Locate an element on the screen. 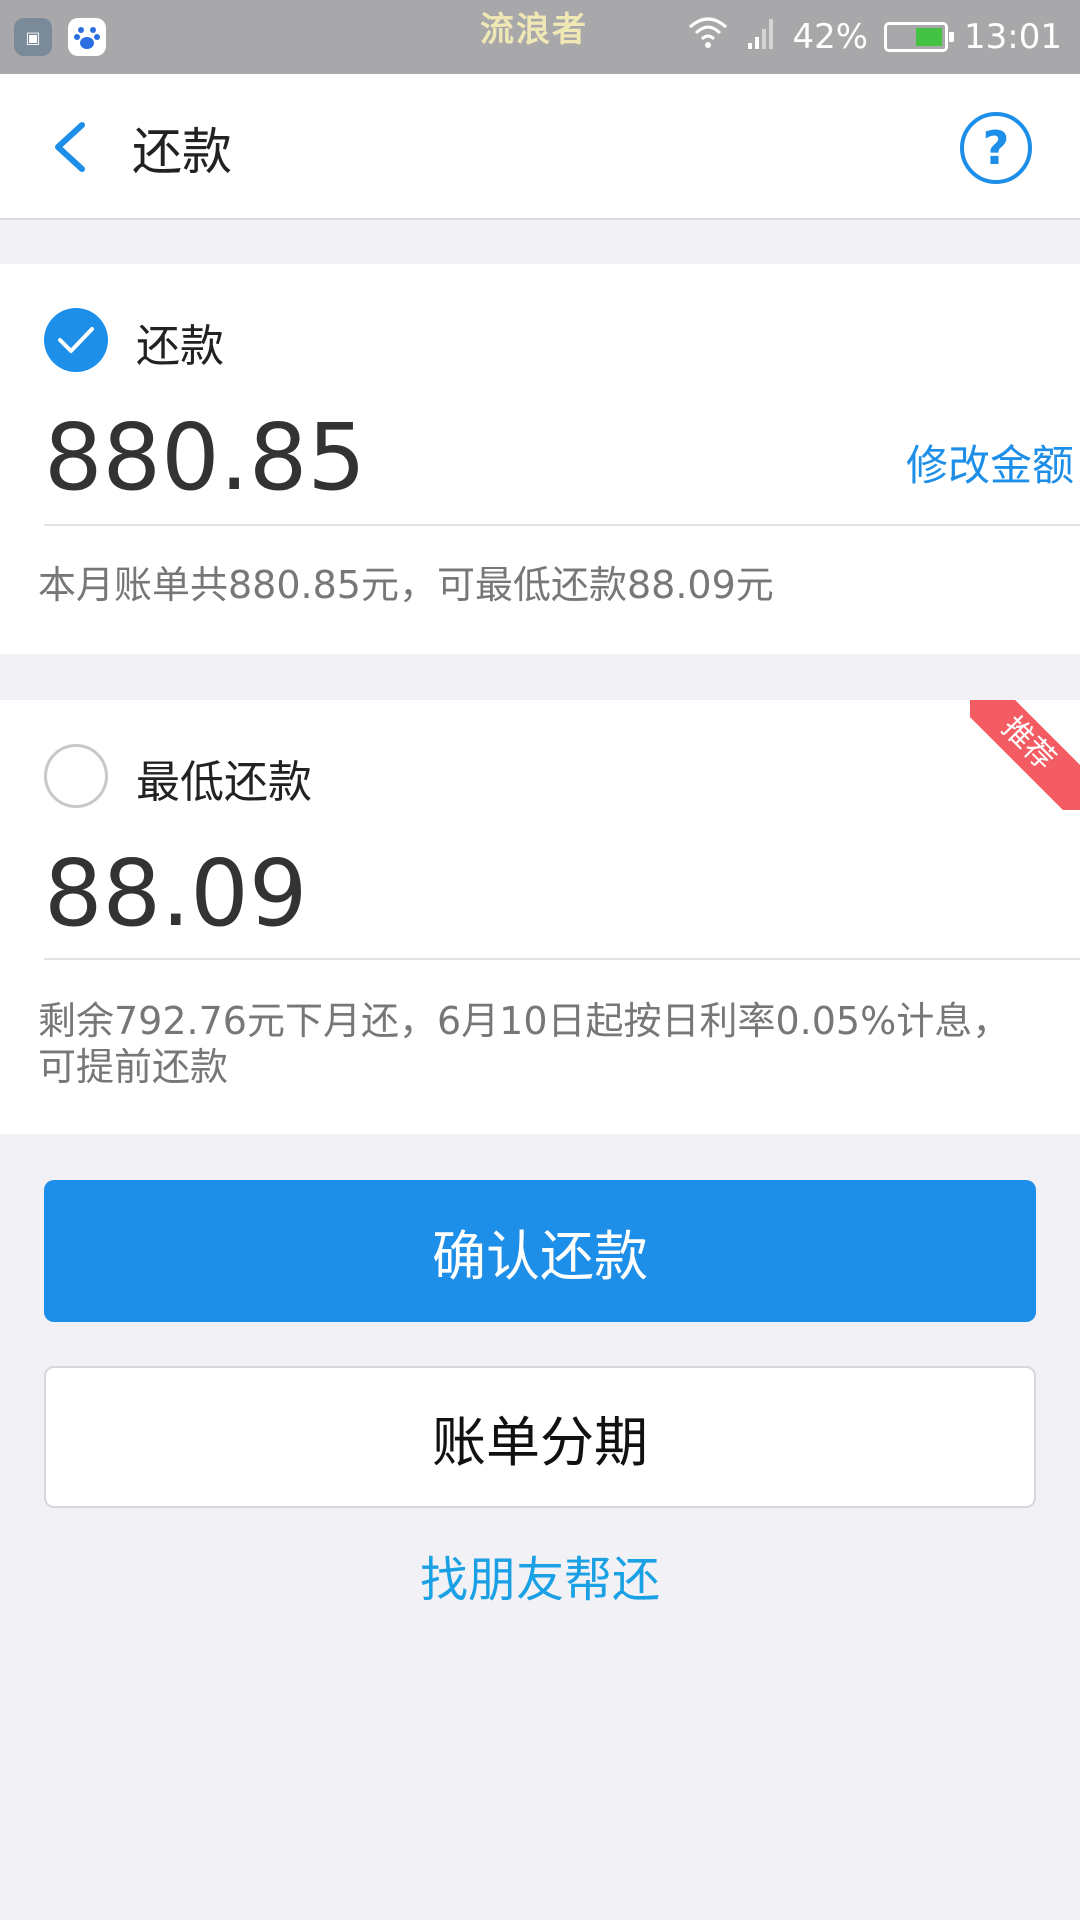  minimum-repayment-amount: 88.09 is located at coordinates (176, 893).